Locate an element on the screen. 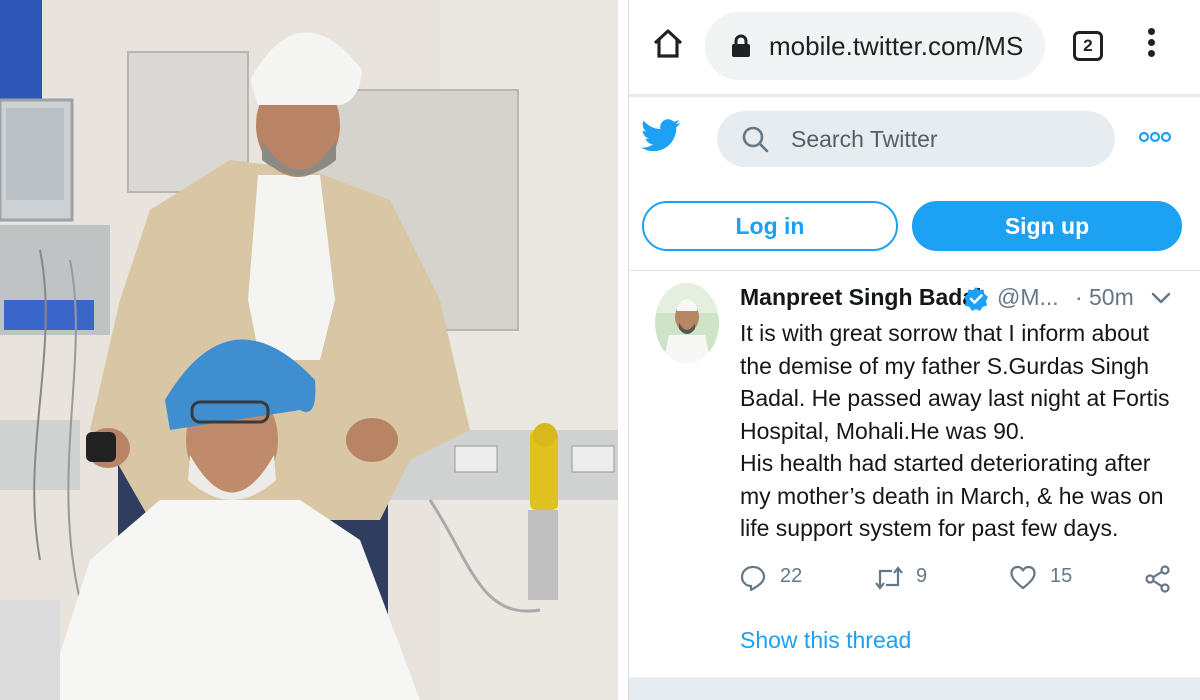 Image resolution: width=1200 pixels, height=700 pixels. retweet-count: 9 is located at coordinates (922, 576).